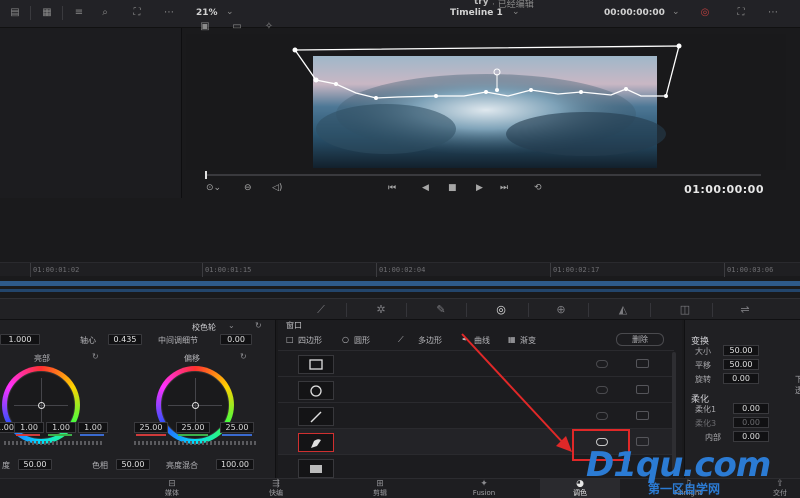 The height and width of the screenshot is (498, 800). I want to click on soft3-field: 0.00, so click(751, 422).